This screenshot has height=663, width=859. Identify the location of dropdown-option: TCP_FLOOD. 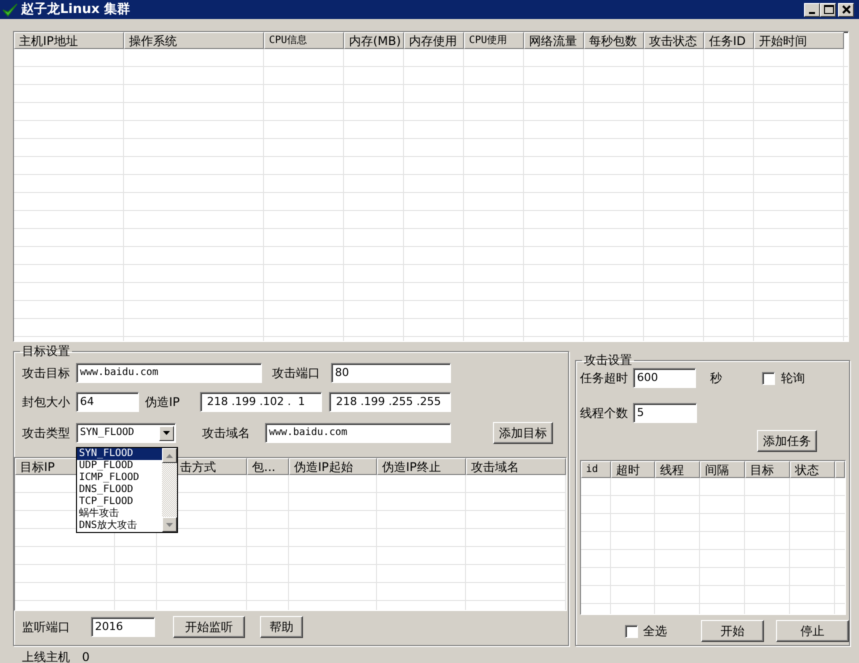
(119, 502).